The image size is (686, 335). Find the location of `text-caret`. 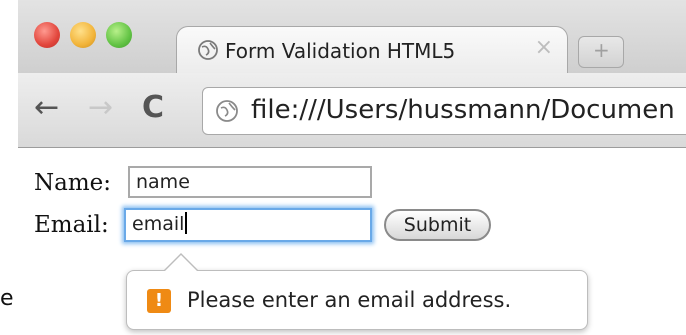

text-caret is located at coordinates (186, 223).